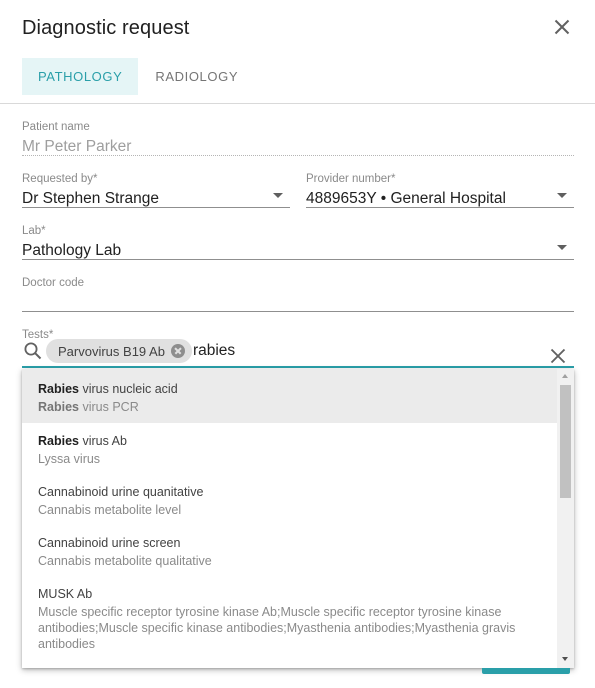 The height and width of the screenshot is (688, 595). I want to click on option-secondary: Lyssa virus, so click(69, 459).